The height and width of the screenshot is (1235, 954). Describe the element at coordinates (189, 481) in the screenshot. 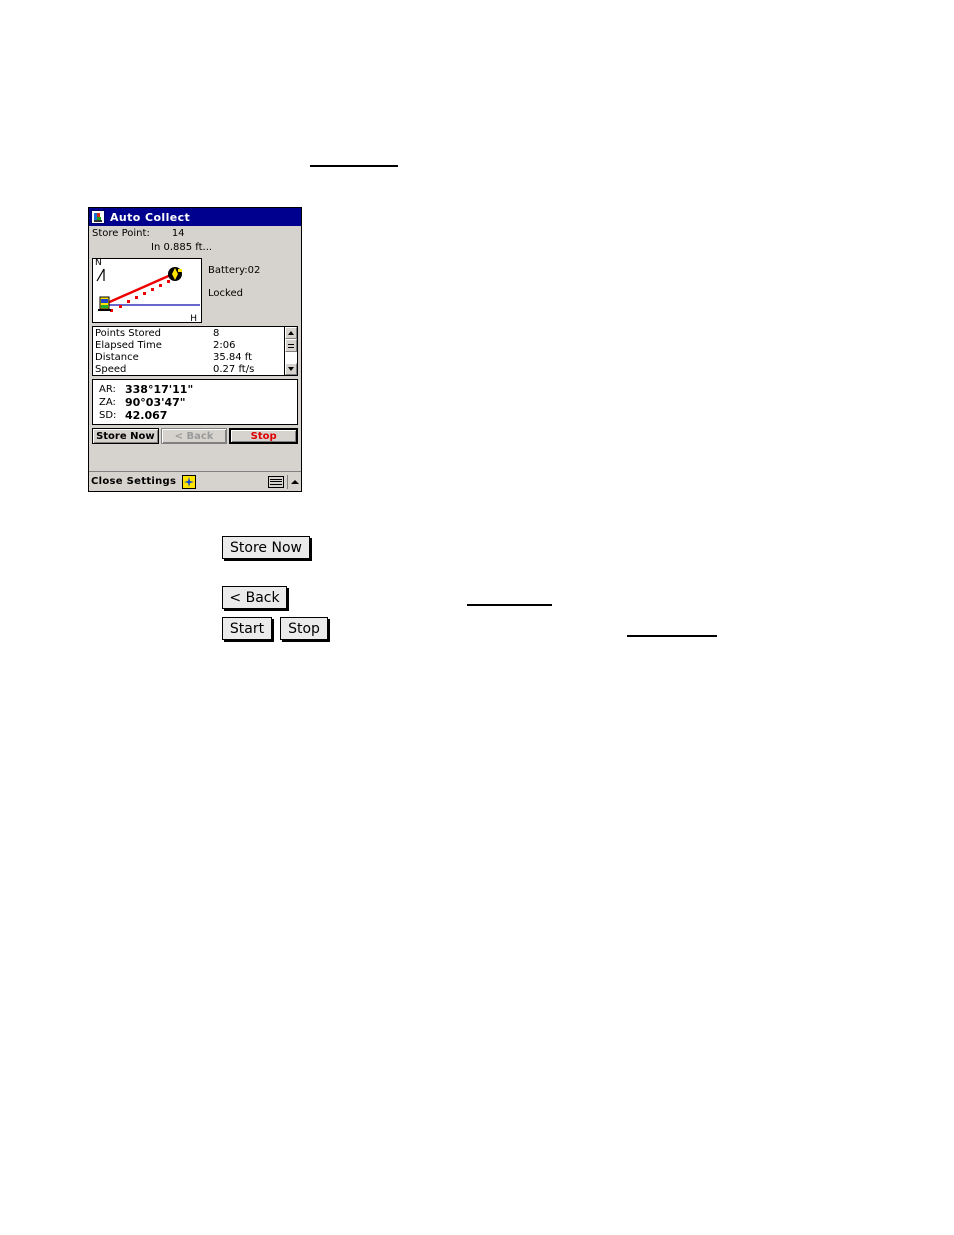

I see `star-icon` at that location.